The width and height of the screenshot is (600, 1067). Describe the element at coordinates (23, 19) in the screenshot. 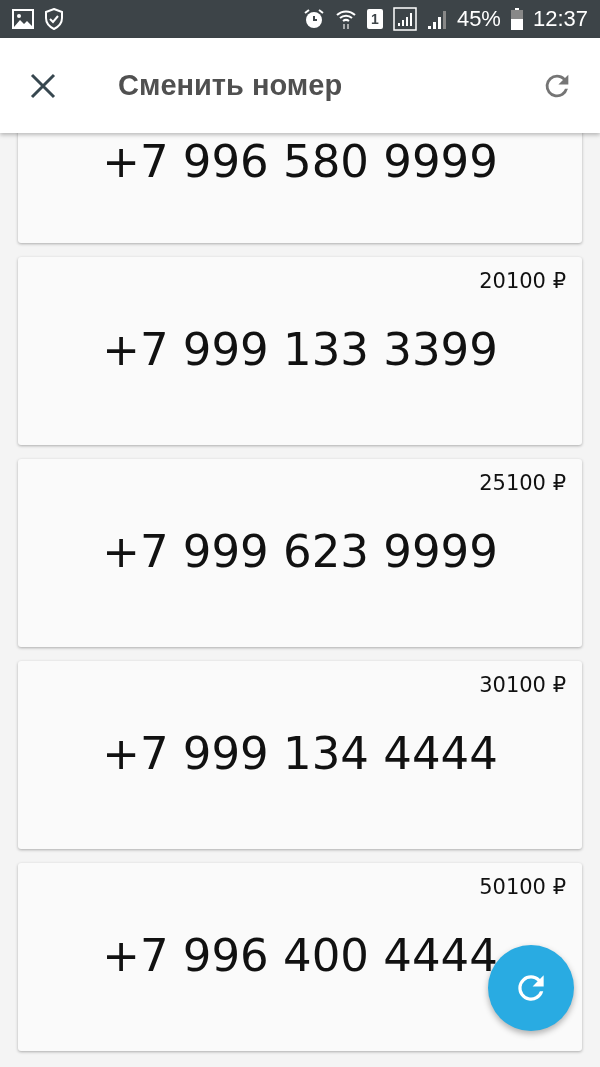

I see `image-icon` at that location.